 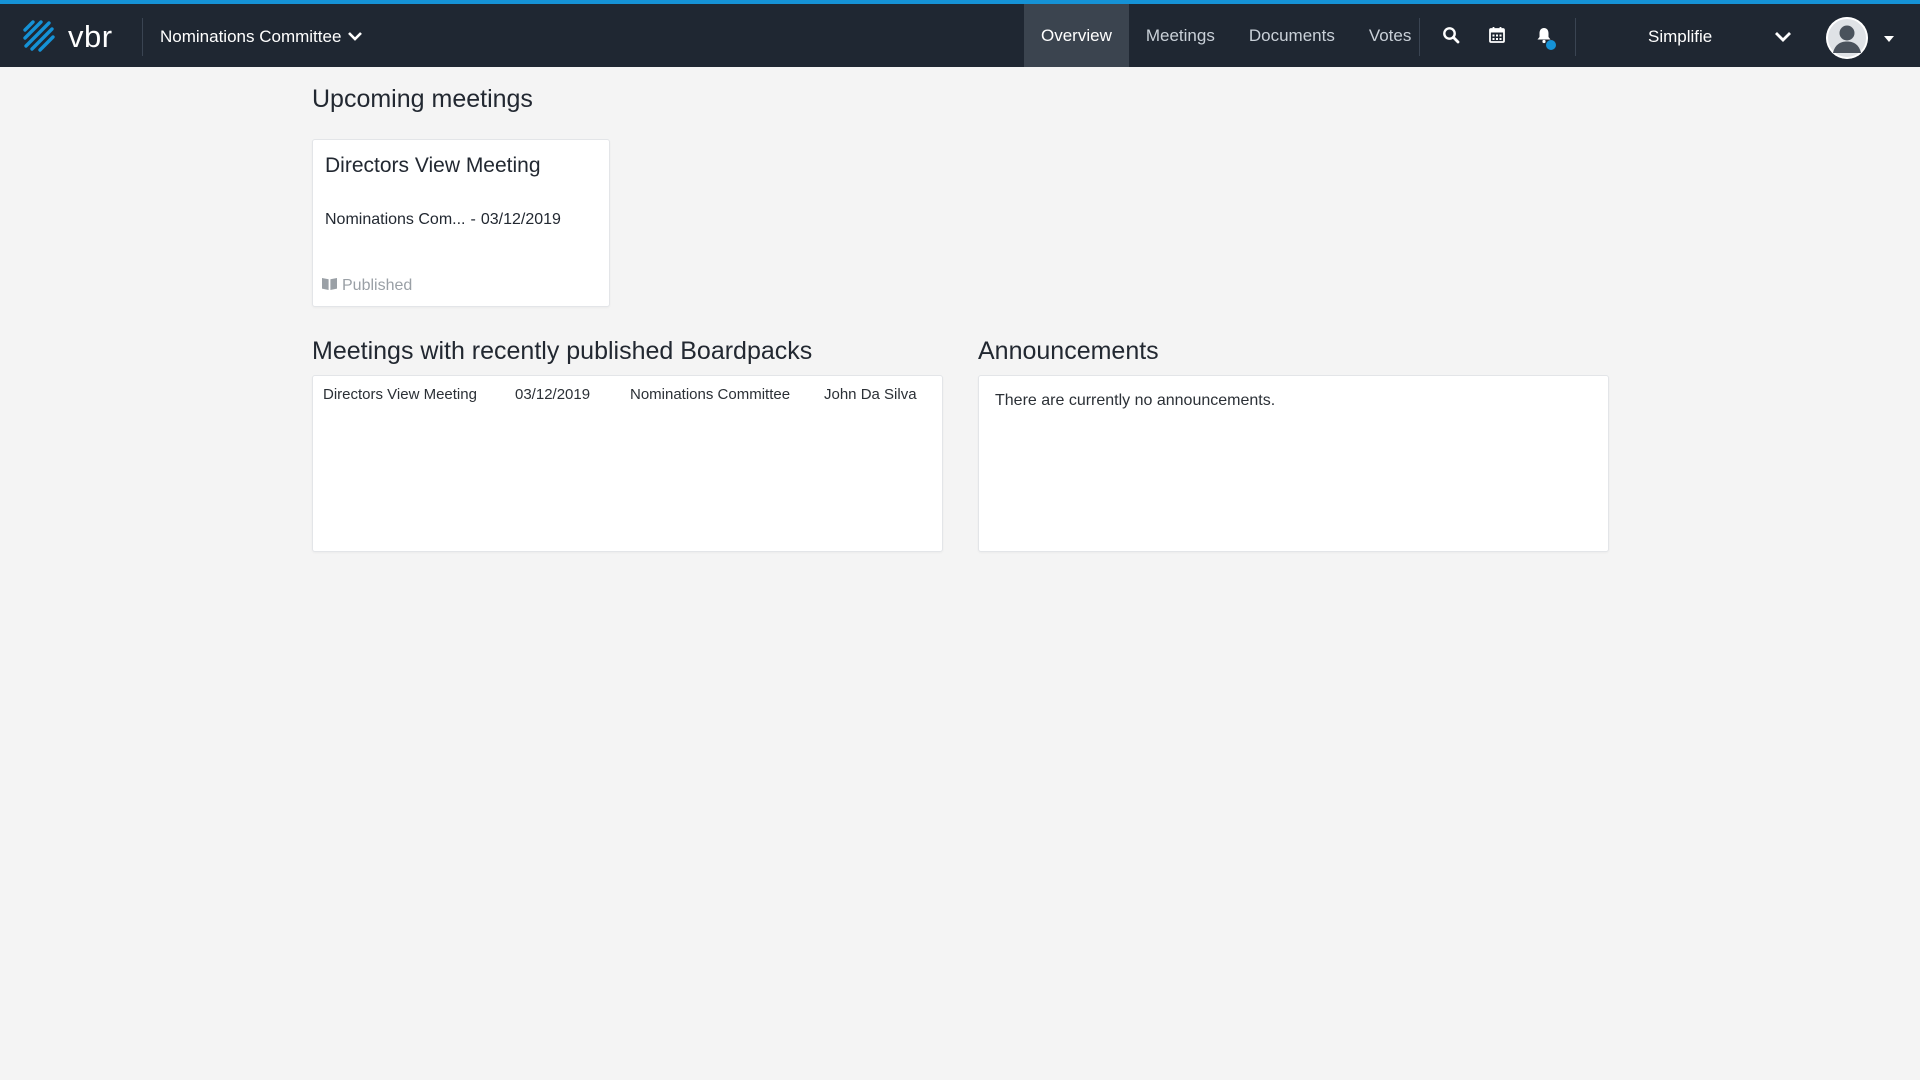 I want to click on nav-tab-label: Meetings, so click(x=1180, y=35).